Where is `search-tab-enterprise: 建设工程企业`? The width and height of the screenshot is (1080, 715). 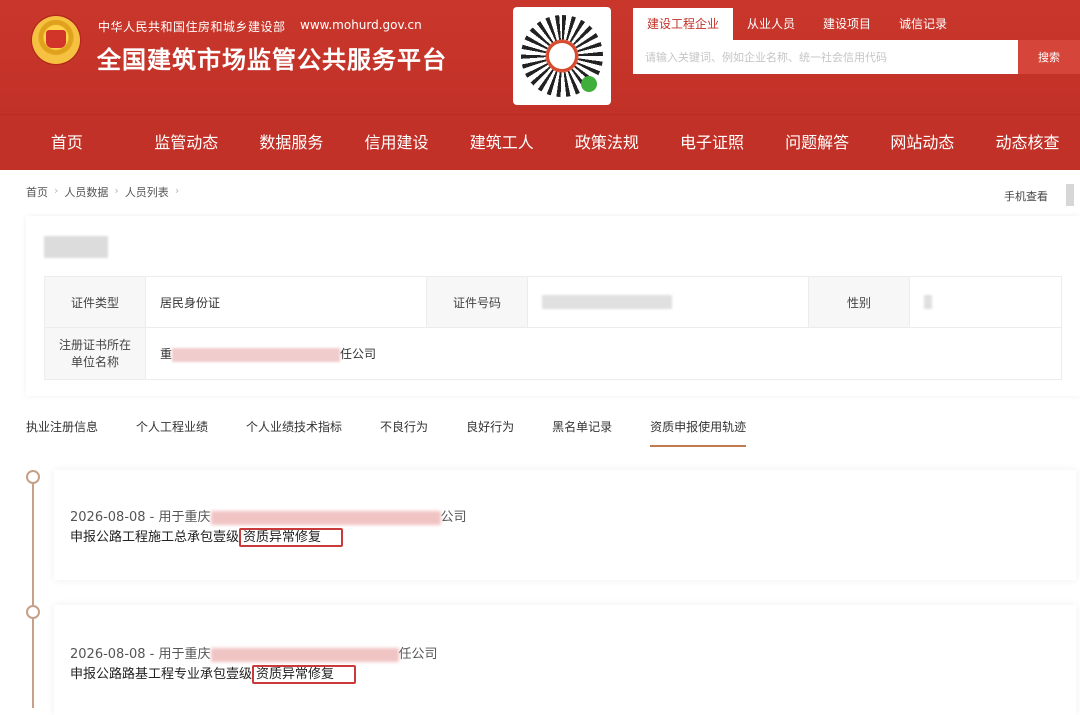 search-tab-enterprise: 建设工程企业 is located at coordinates (683, 24).